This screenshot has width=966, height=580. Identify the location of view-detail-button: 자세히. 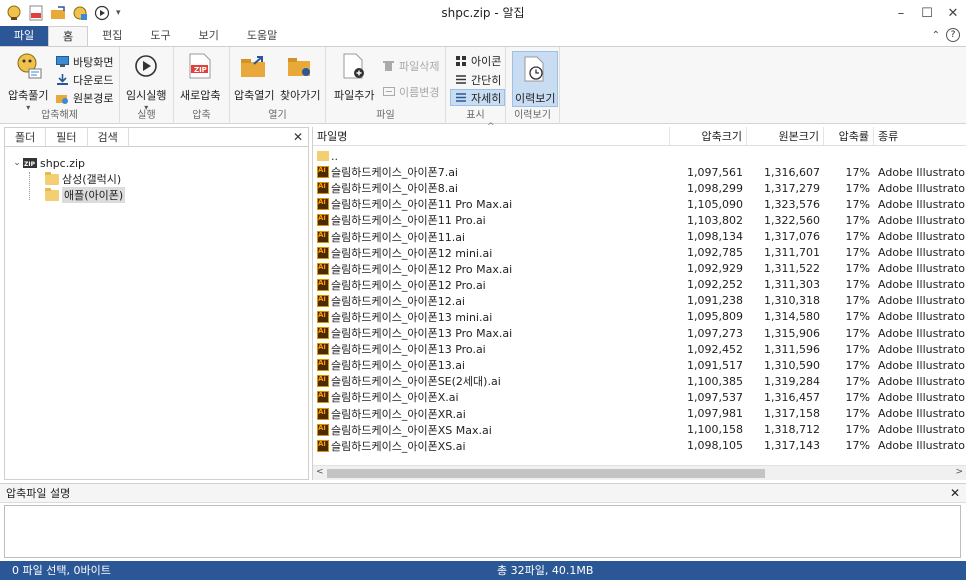
(478, 97).